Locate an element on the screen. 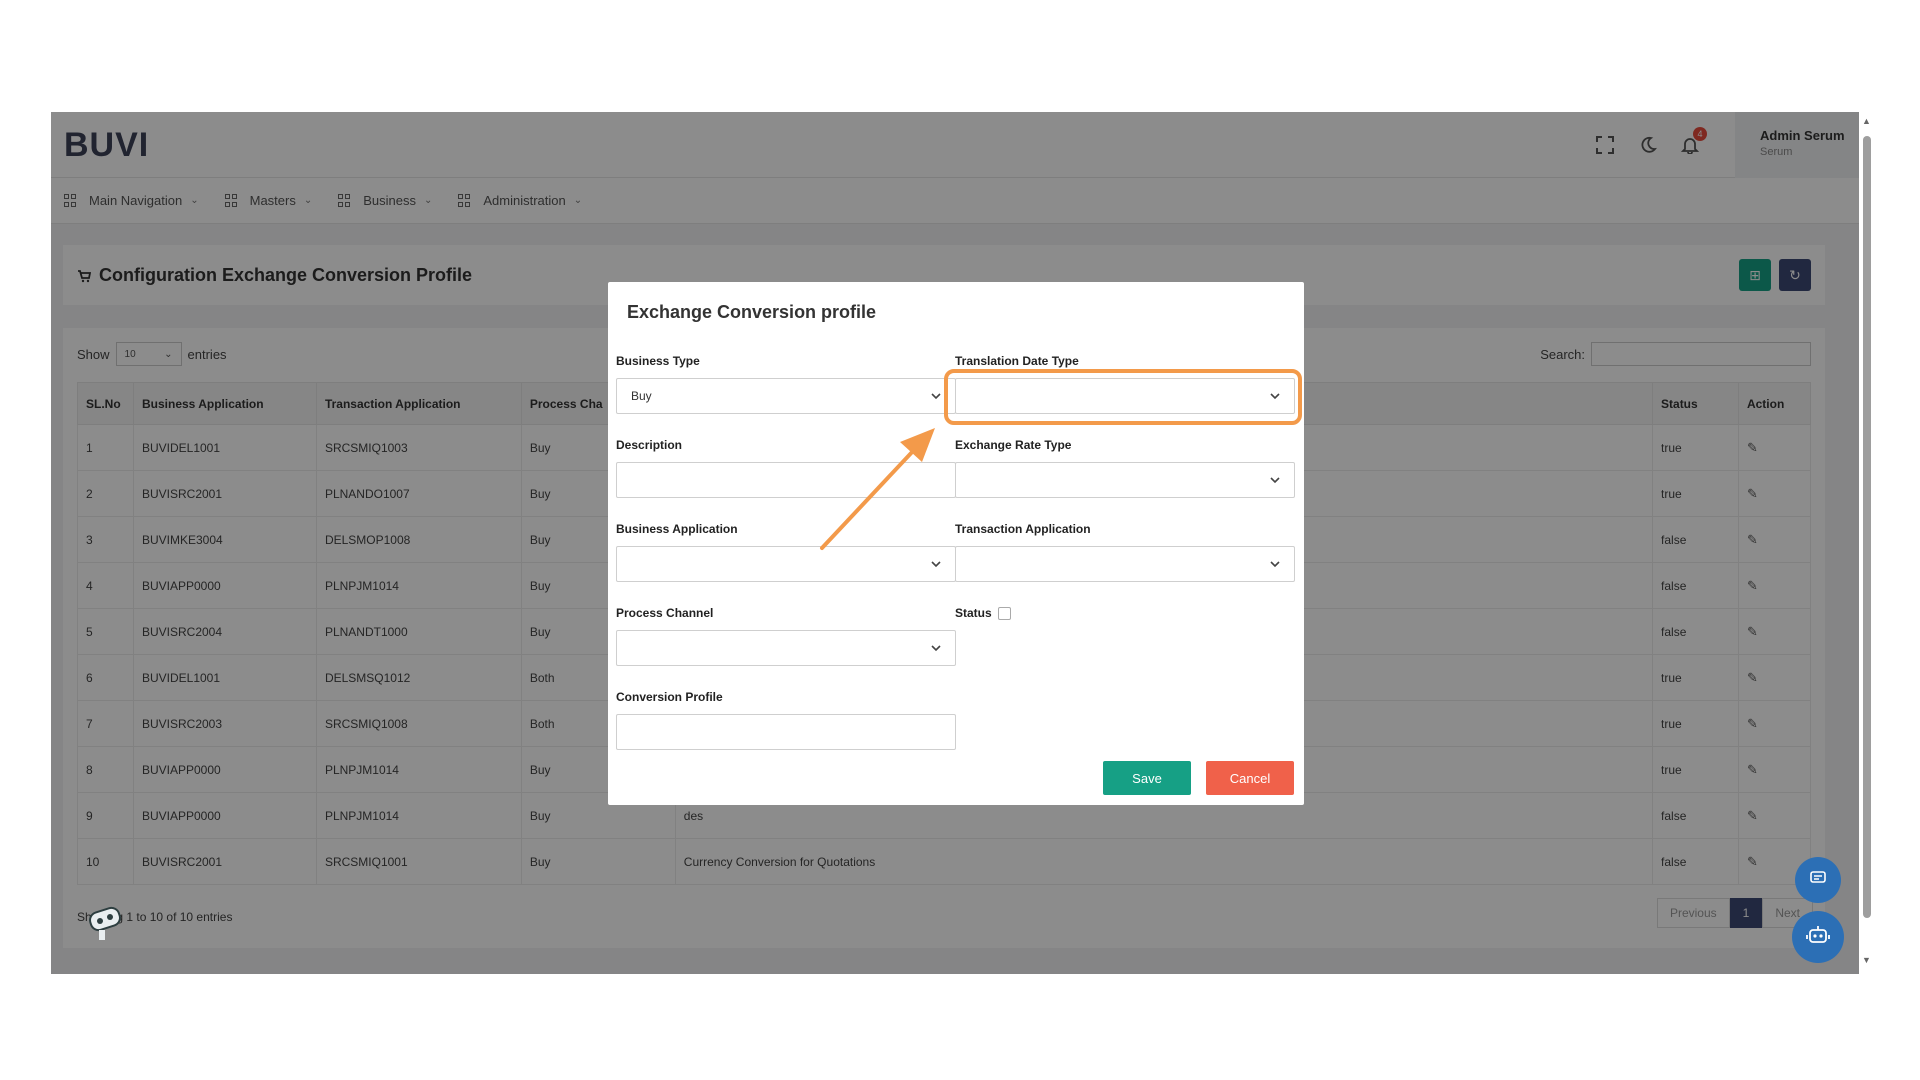 This screenshot has height=1080, width=1920. chat-button is located at coordinates (1818, 880).